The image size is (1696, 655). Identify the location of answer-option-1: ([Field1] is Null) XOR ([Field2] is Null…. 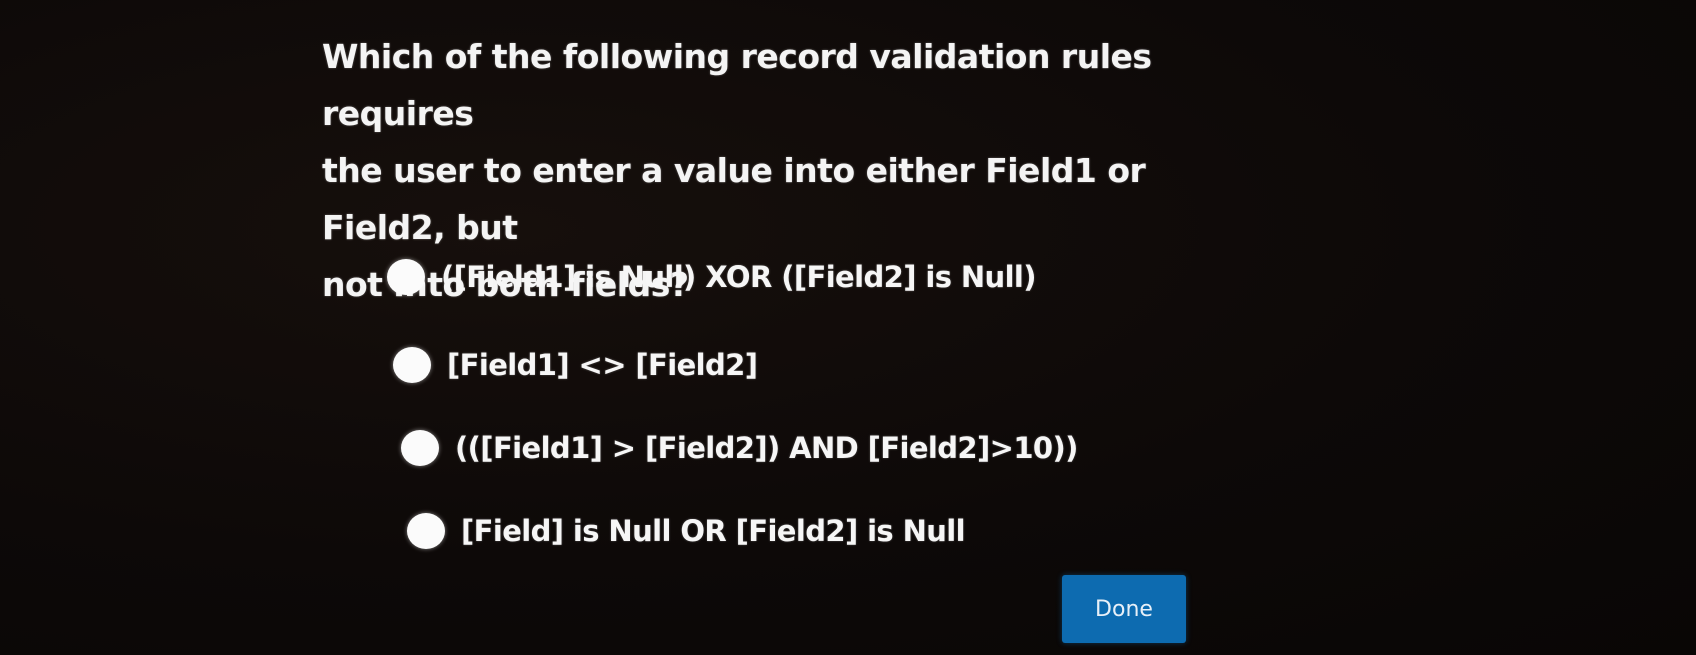
(712, 277).